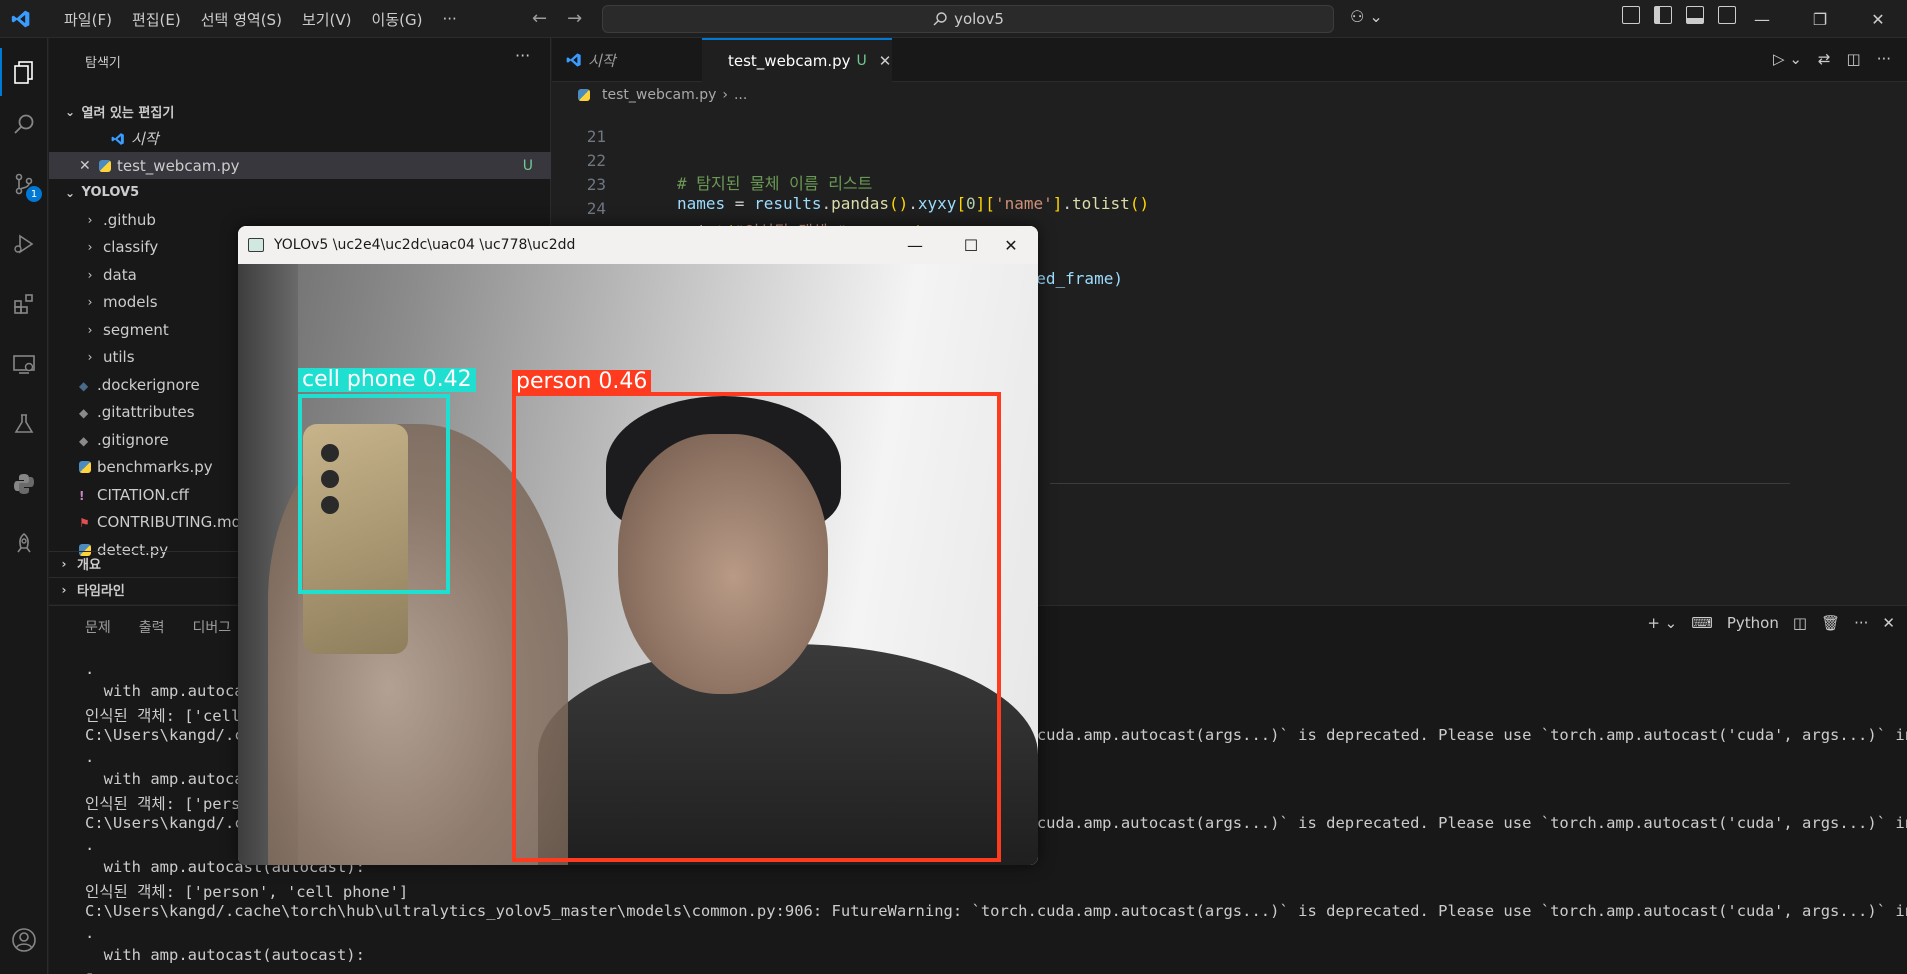 This screenshot has width=1907, height=974. Describe the element at coordinates (84, 413) in the screenshot. I see `git-file-icon: ◆` at that location.